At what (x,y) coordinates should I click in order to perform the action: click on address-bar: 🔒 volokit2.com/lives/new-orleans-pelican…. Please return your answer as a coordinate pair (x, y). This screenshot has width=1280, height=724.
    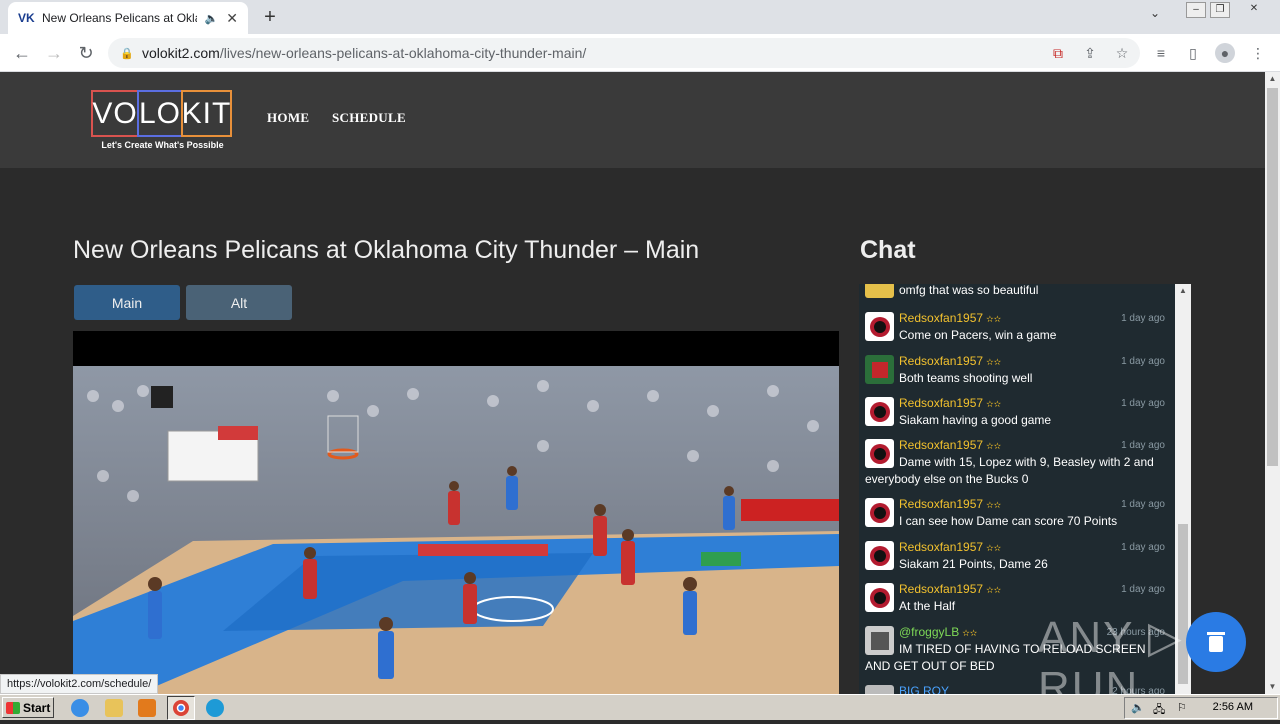
    Looking at the image, I should click on (624, 53).